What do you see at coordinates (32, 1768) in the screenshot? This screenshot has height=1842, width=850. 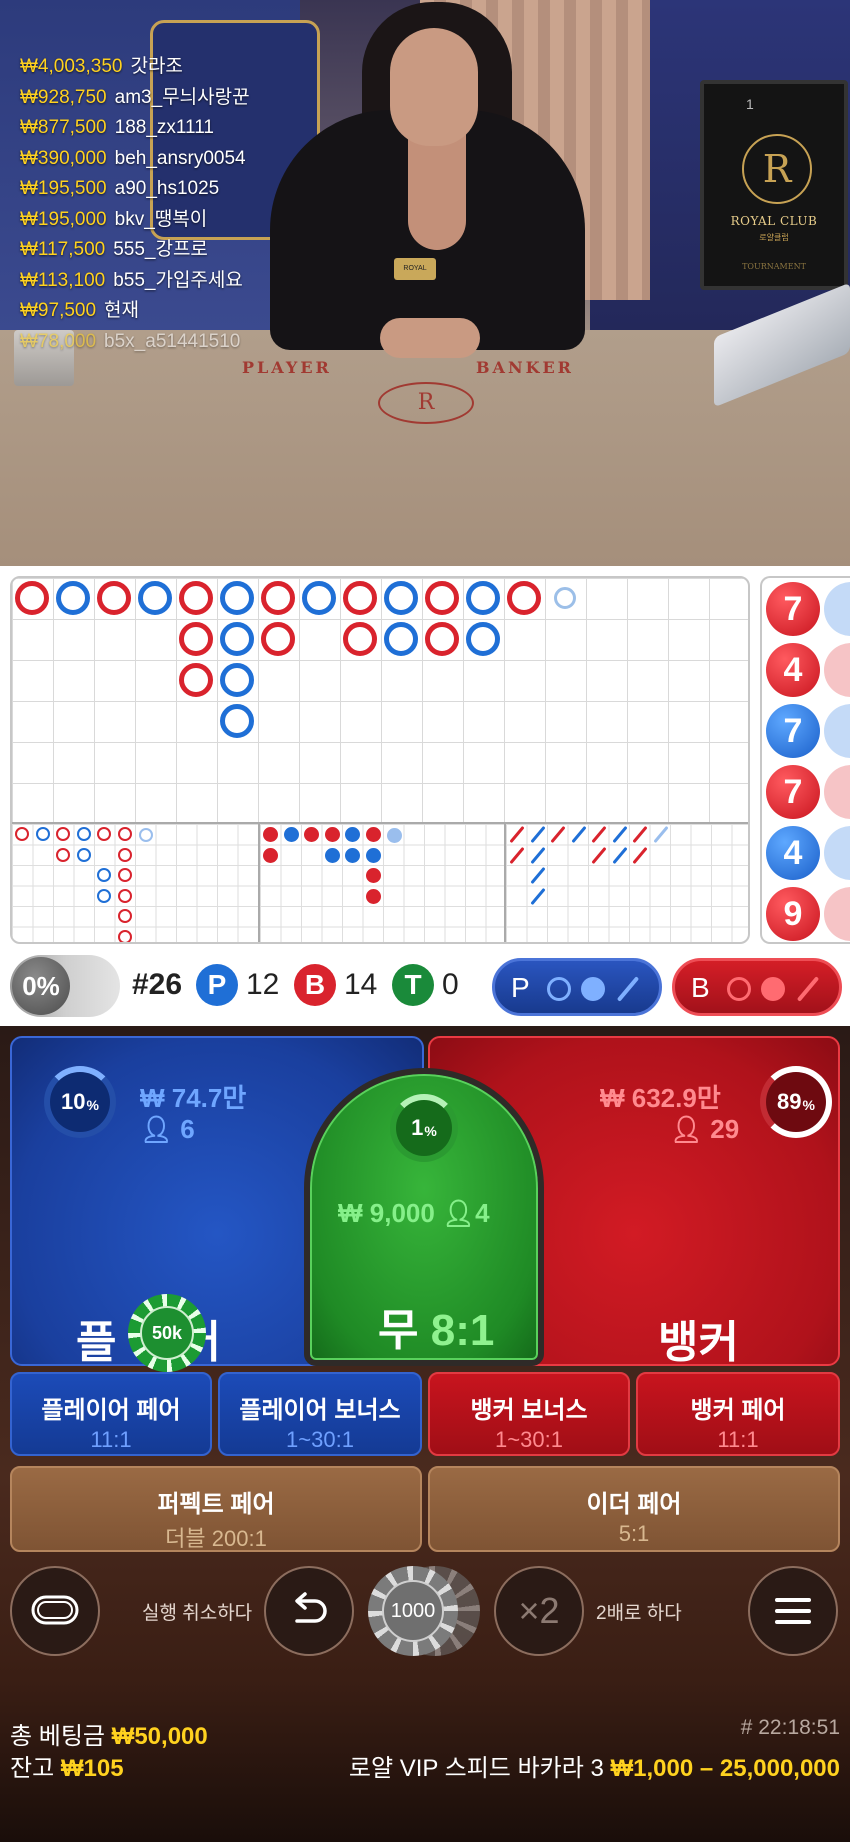 I see `balance-label: 잔고` at bounding box center [32, 1768].